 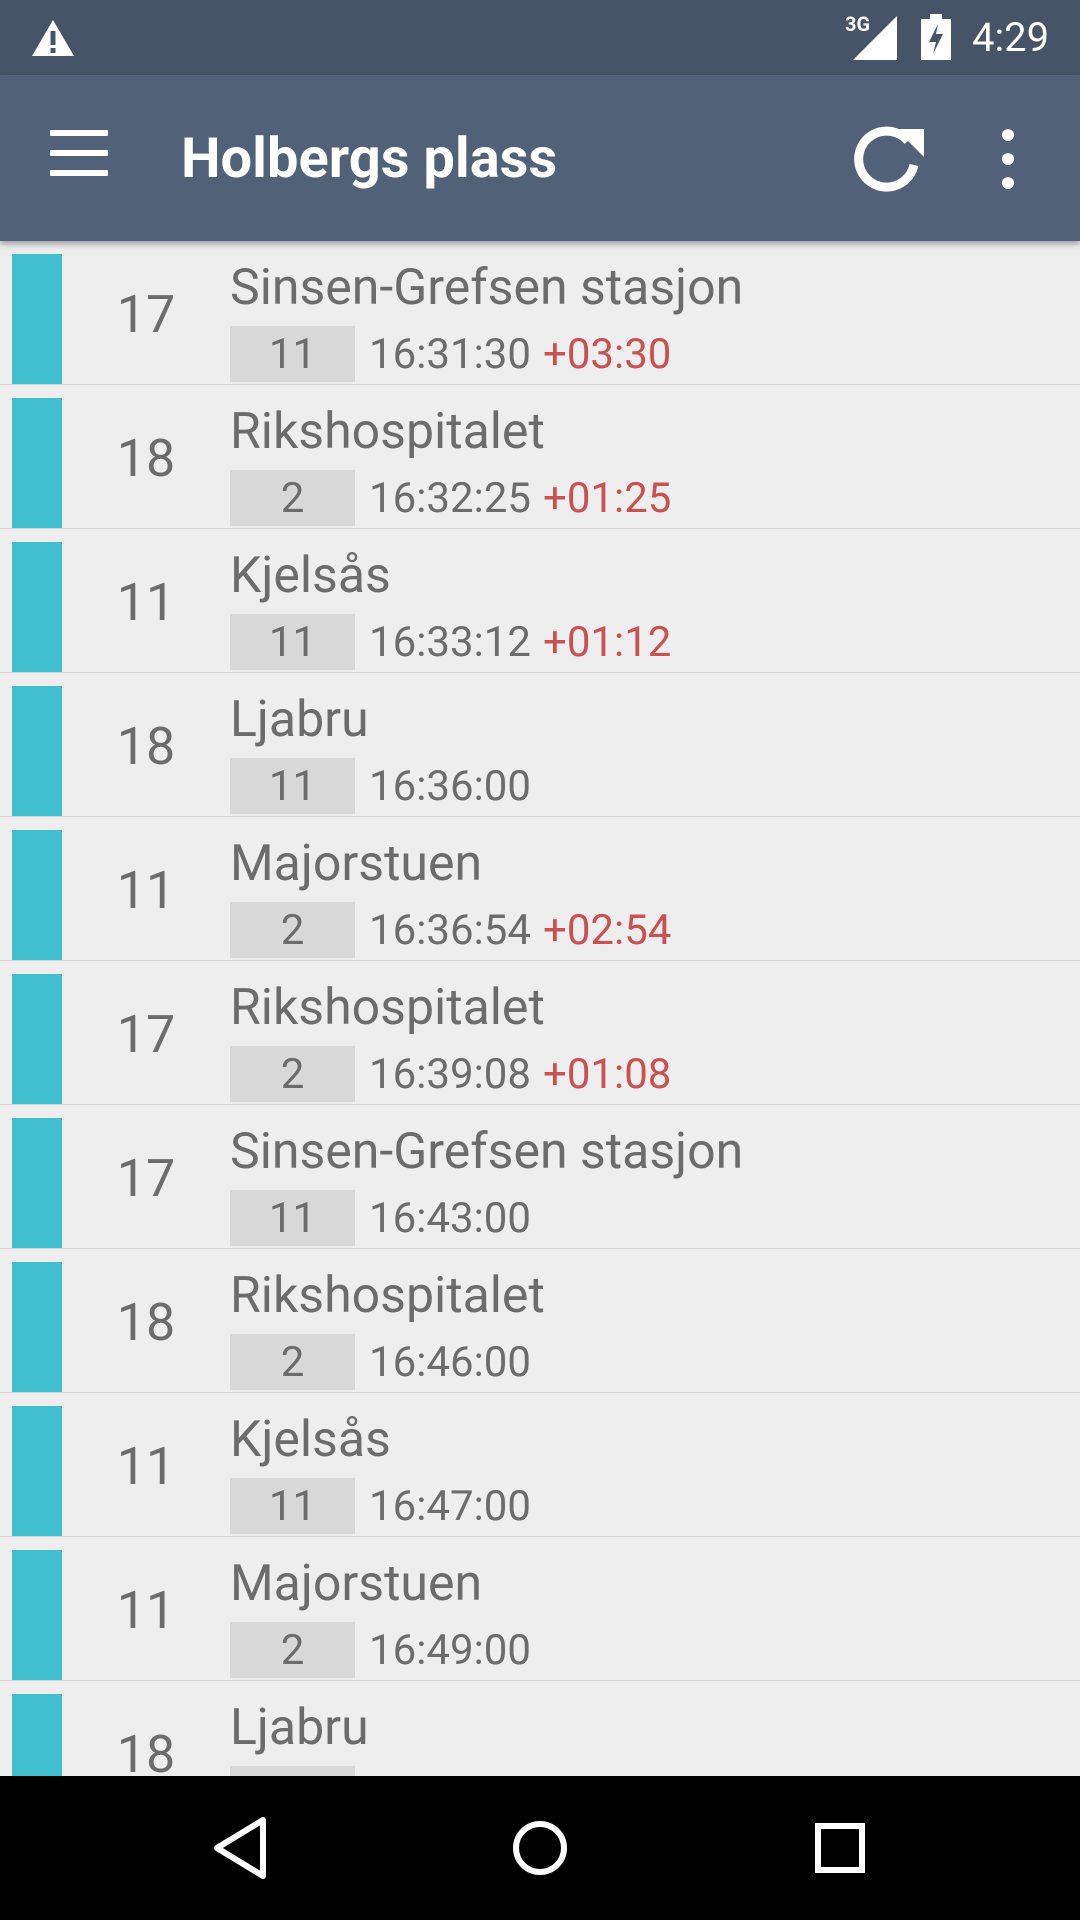 What do you see at coordinates (875, 38) in the screenshot?
I see `signal-icon` at bounding box center [875, 38].